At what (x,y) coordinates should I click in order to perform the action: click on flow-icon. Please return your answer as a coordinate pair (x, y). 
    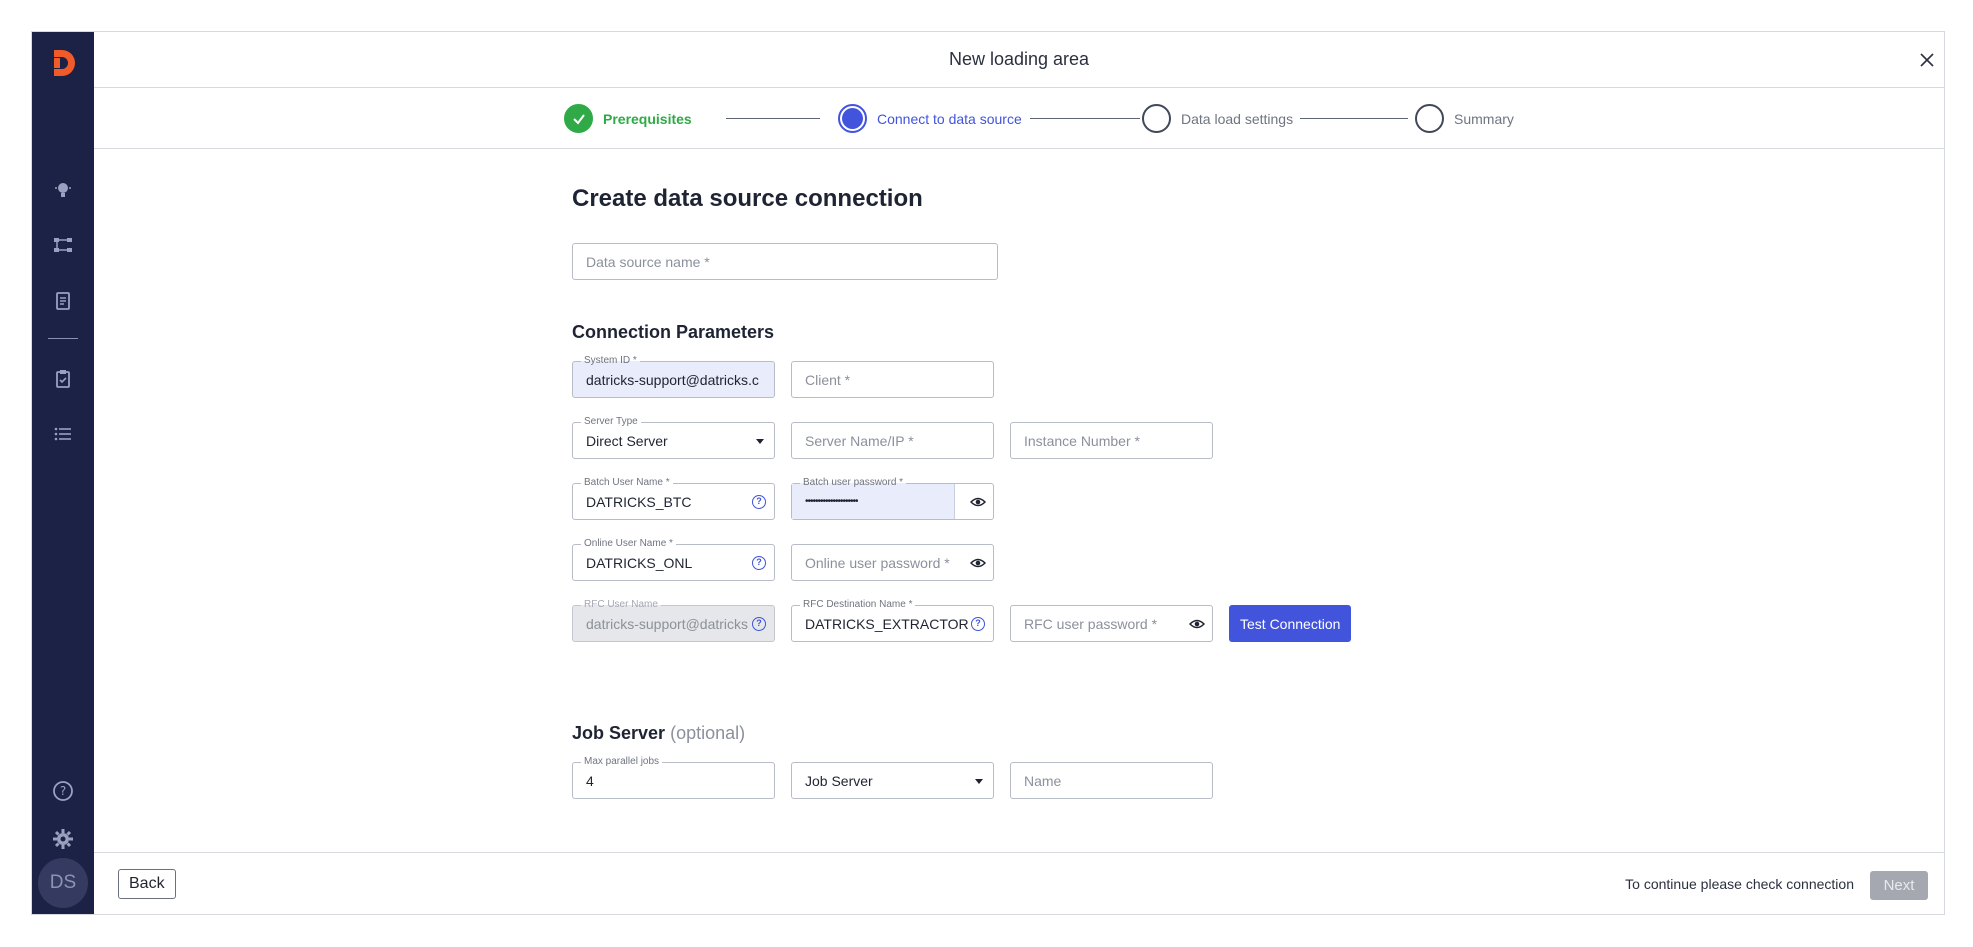
    Looking at the image, I should click on (63, 245).